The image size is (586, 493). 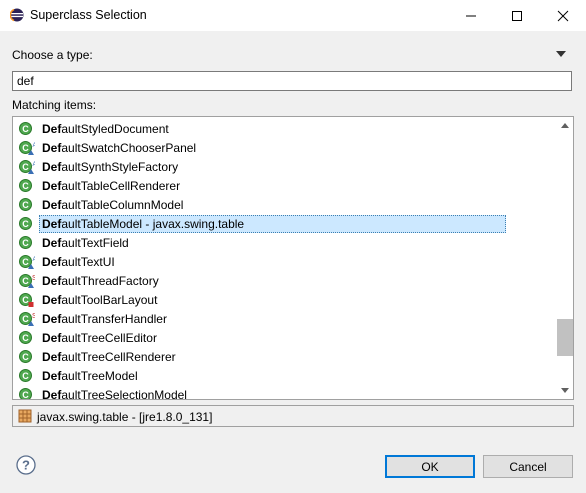 I want to click on list-item: CS DefaultThreadFactory, so click(x=283, y=281).